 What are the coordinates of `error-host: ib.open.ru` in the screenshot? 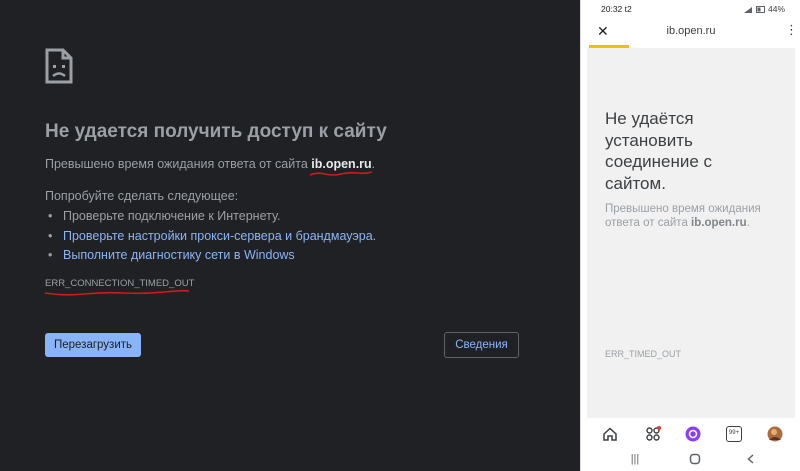 It's located at (341, 164).